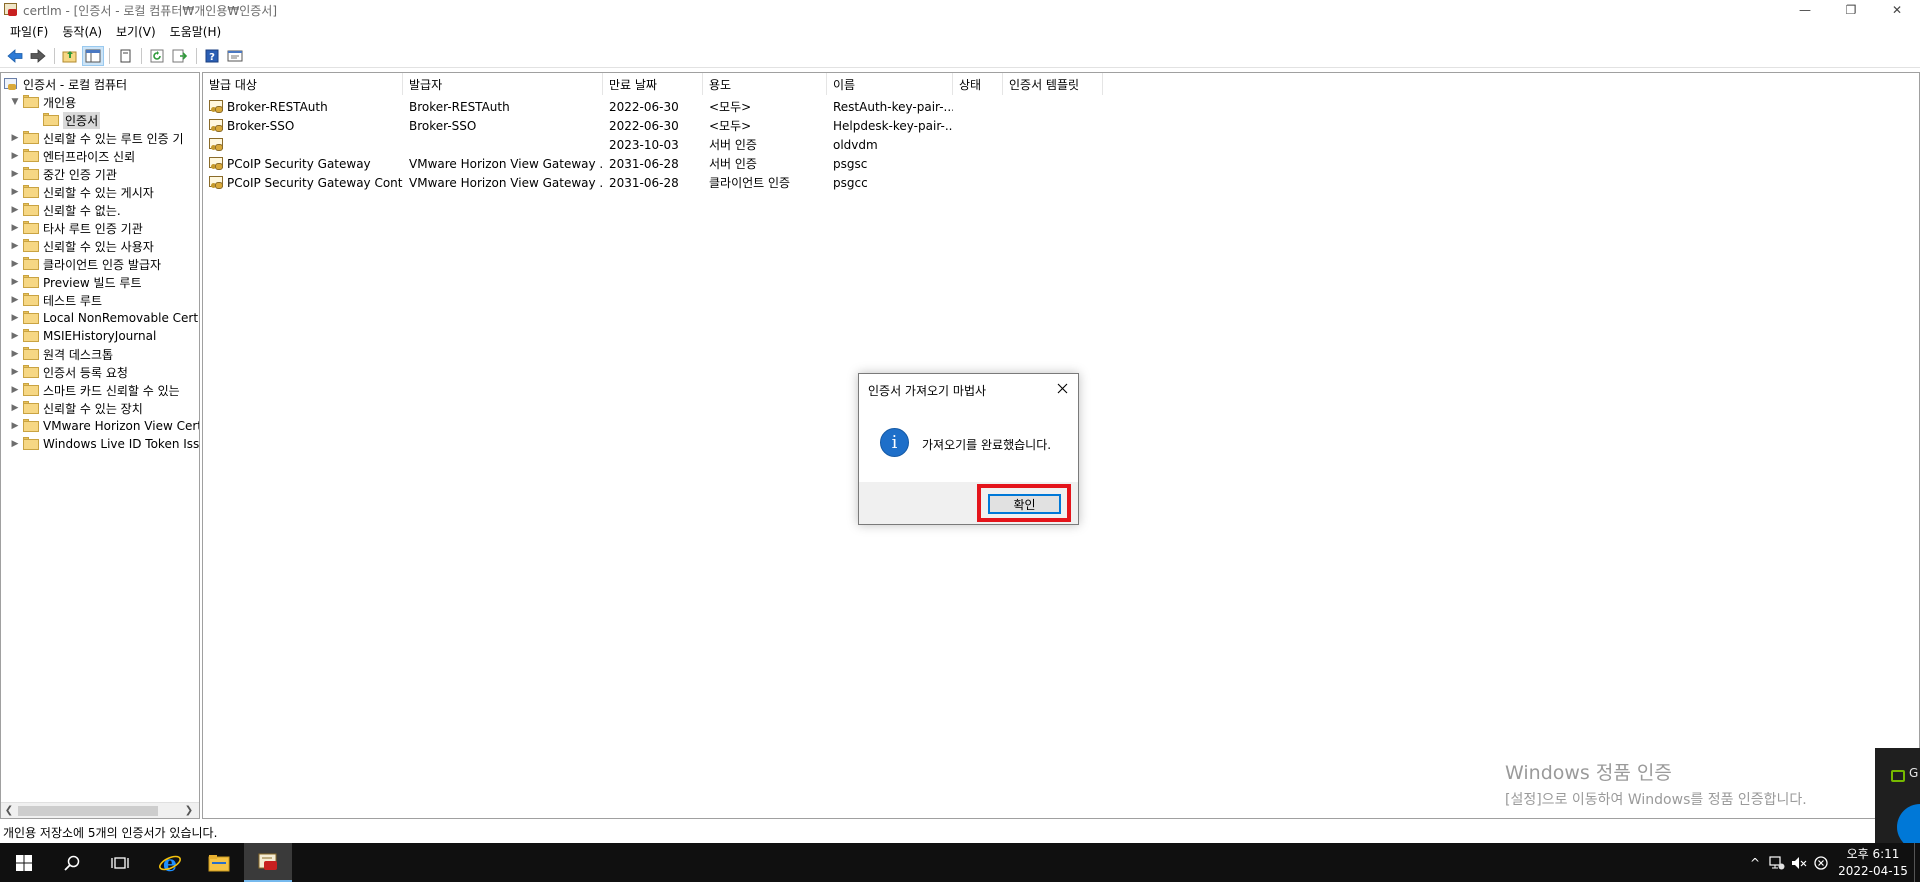 This screenshot has height=882, width=1920. Describe the element at coordinates (189, 811) in the screenshot. I see `scroll-right-icon: ❯` at that location.